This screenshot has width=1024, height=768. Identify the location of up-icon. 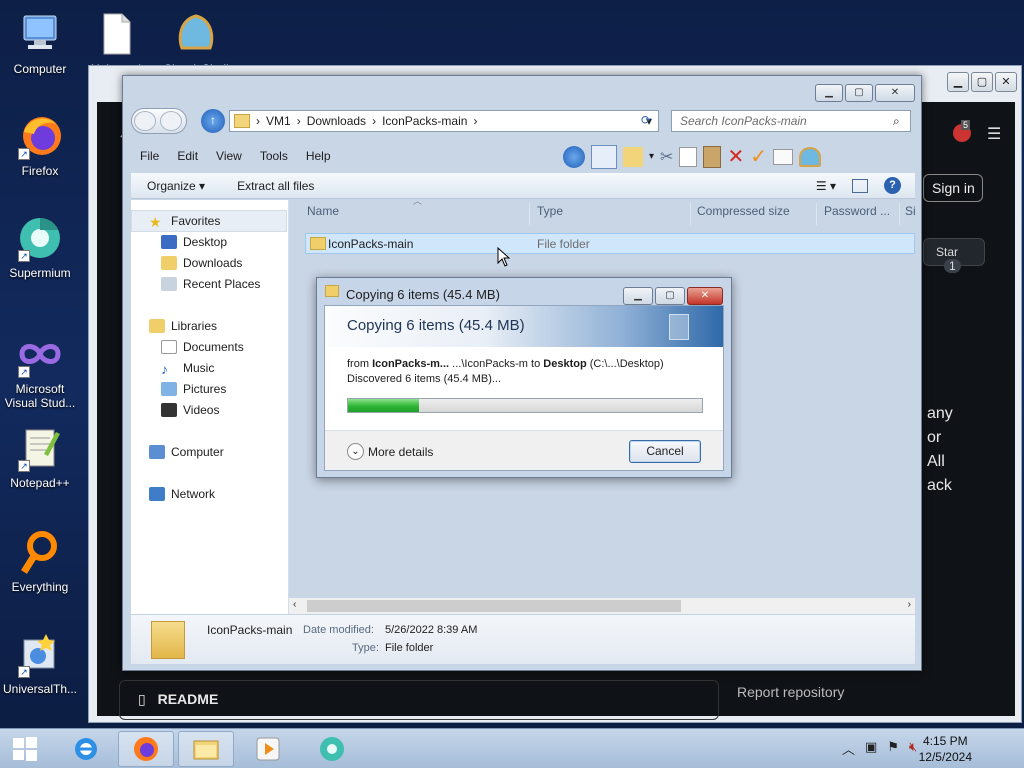
(574, 156).